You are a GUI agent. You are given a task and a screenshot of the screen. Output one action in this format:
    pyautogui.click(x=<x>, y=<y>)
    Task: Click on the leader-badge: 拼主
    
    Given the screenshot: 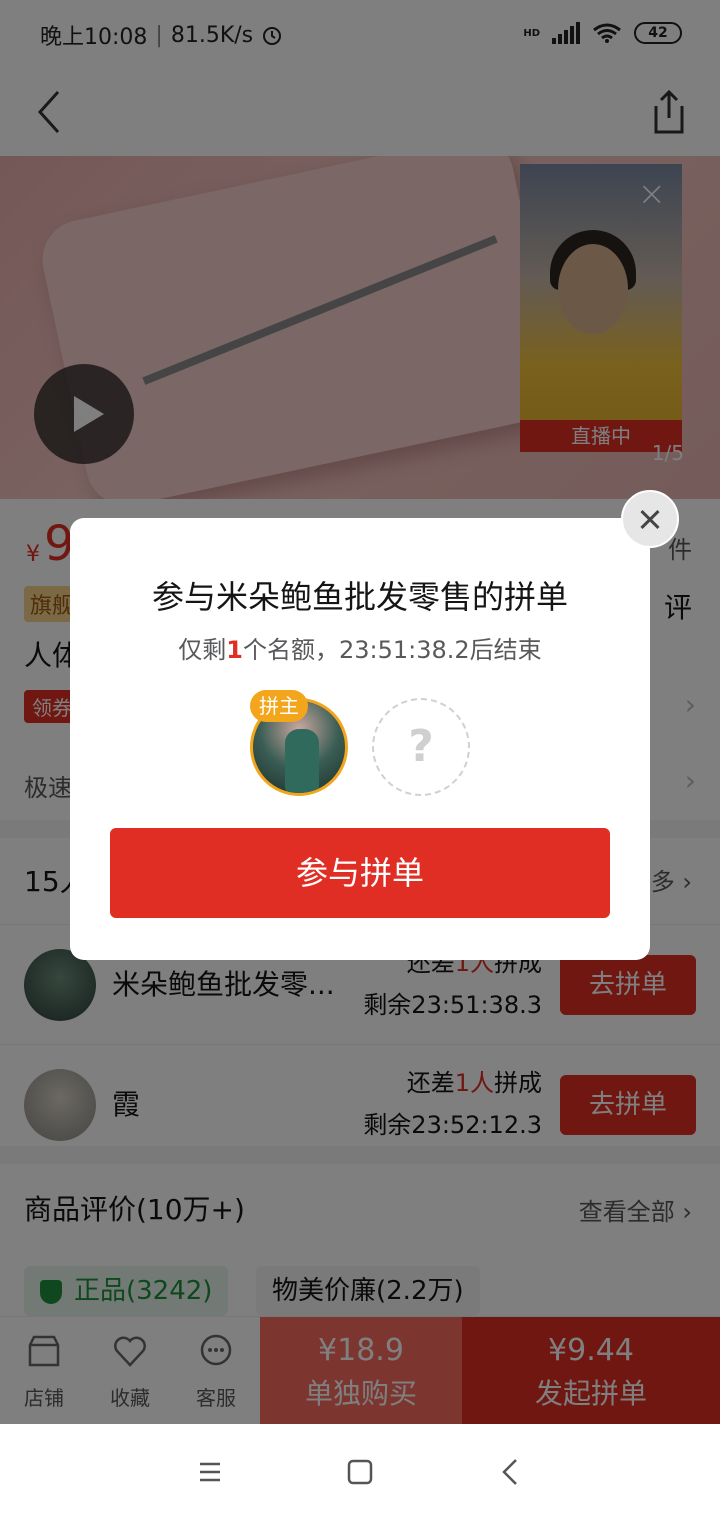 What is the action you would take?
    pyautogui.click(x=279, y=706)
    